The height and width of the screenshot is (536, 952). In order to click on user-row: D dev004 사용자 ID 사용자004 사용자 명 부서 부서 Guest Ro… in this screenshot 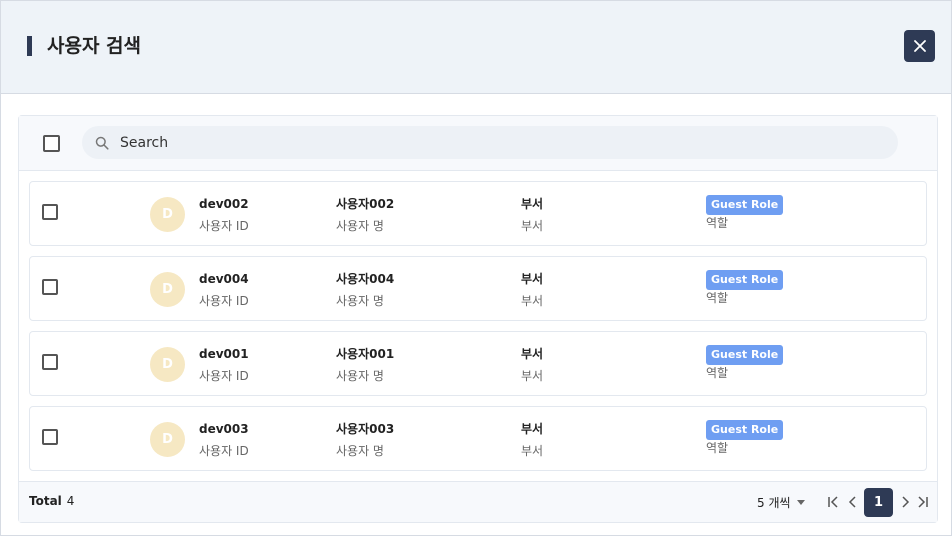, I will do `click(478, 288)`.